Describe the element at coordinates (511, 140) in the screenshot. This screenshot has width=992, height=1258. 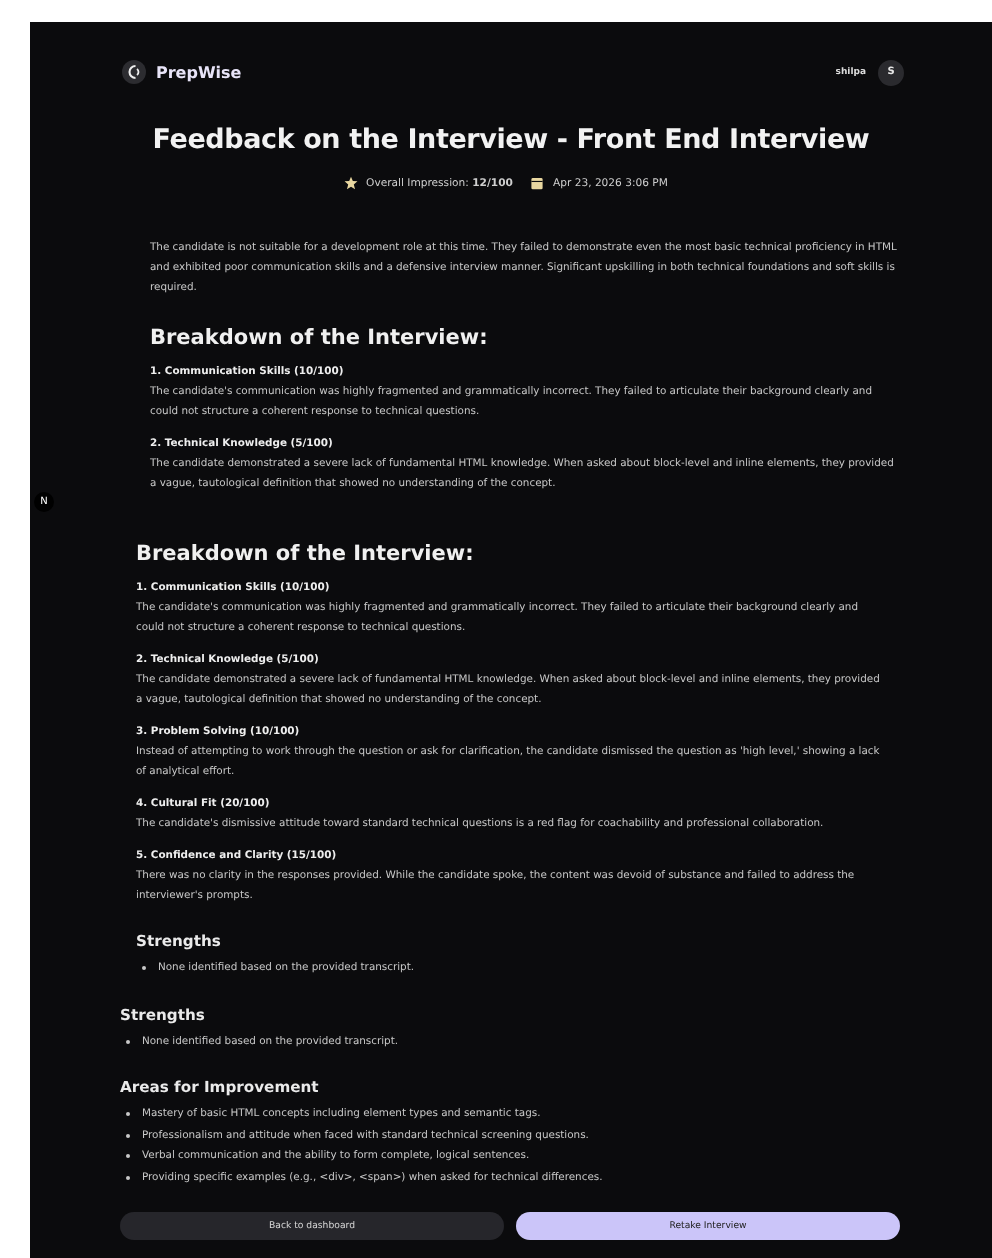
I see `page-title: Feedback on the Interview - Front End Interview` at that location.